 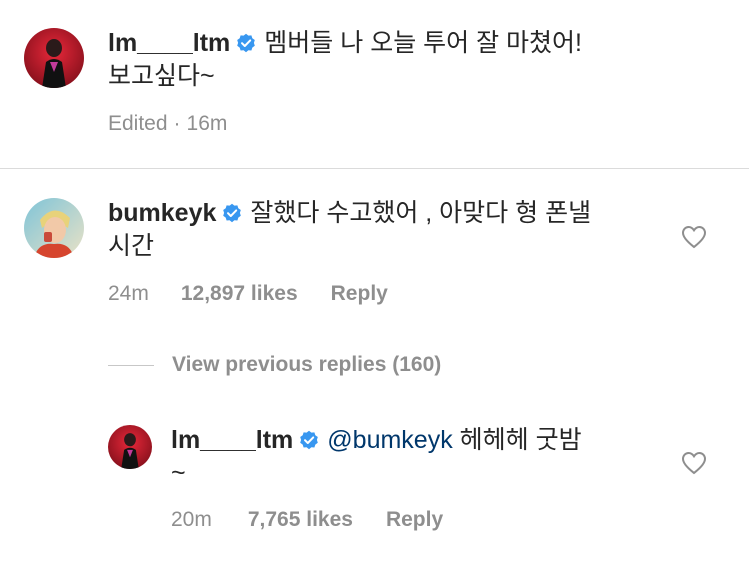 I want to click on comment-text: bumkeyk 잘했다 수고했어 , 아맞다 형 폰낼 시간, so click(x=388, y=230).